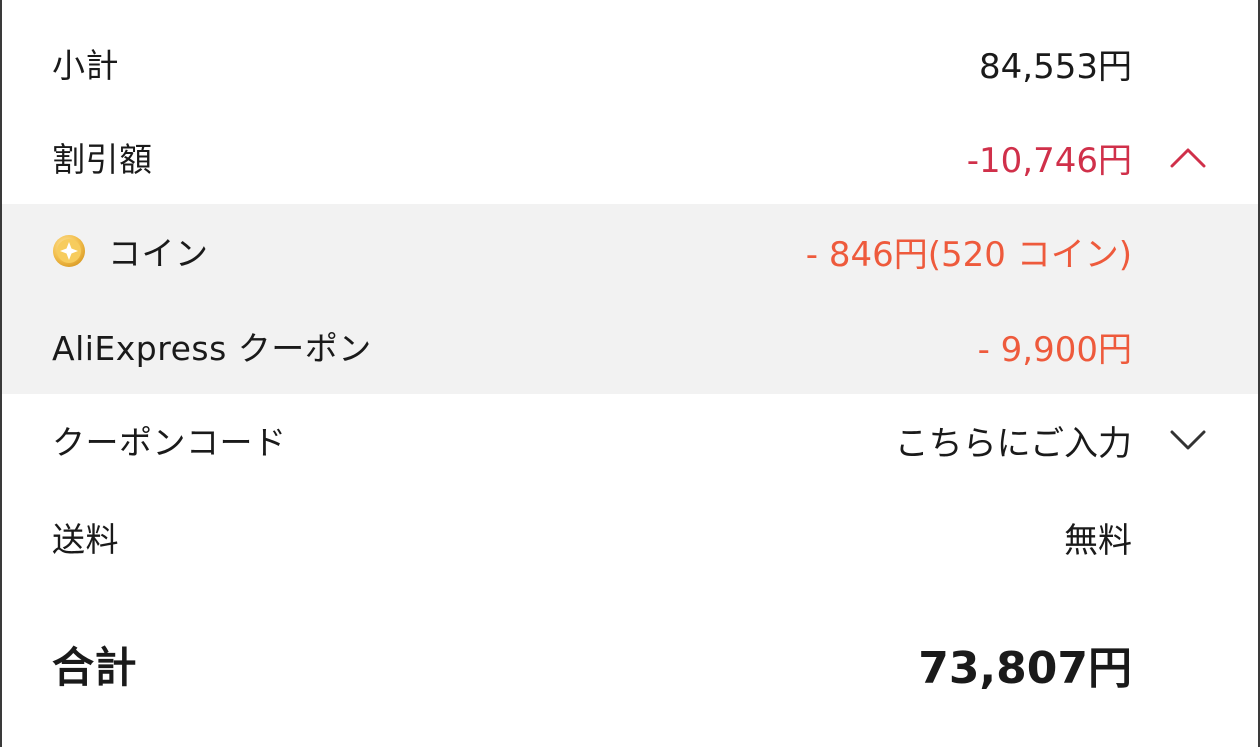 This screenshot has height=747, width=1260. What do you see at coordinates (630, 346) in the screenshot?
I see `aliexpress-coupon-row: AliExpress クーポン - 9,900円` at bounding box center [630, 346].